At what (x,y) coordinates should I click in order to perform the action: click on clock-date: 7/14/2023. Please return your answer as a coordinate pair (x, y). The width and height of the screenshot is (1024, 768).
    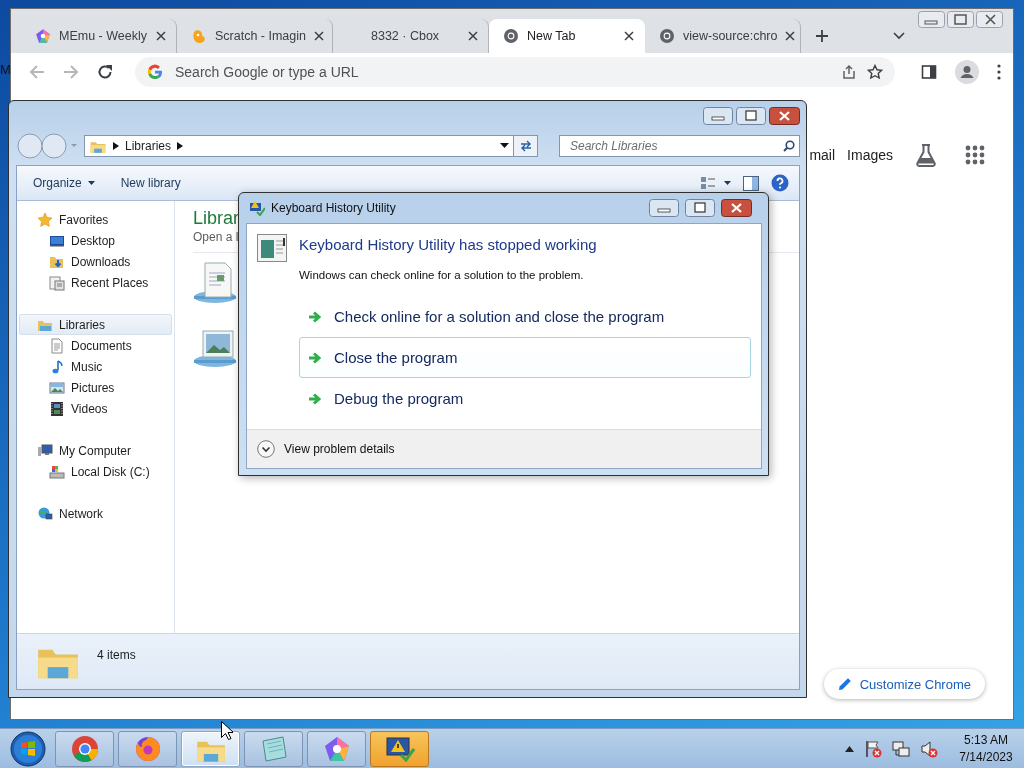
    Looking at the image, I should click on (986, 757).